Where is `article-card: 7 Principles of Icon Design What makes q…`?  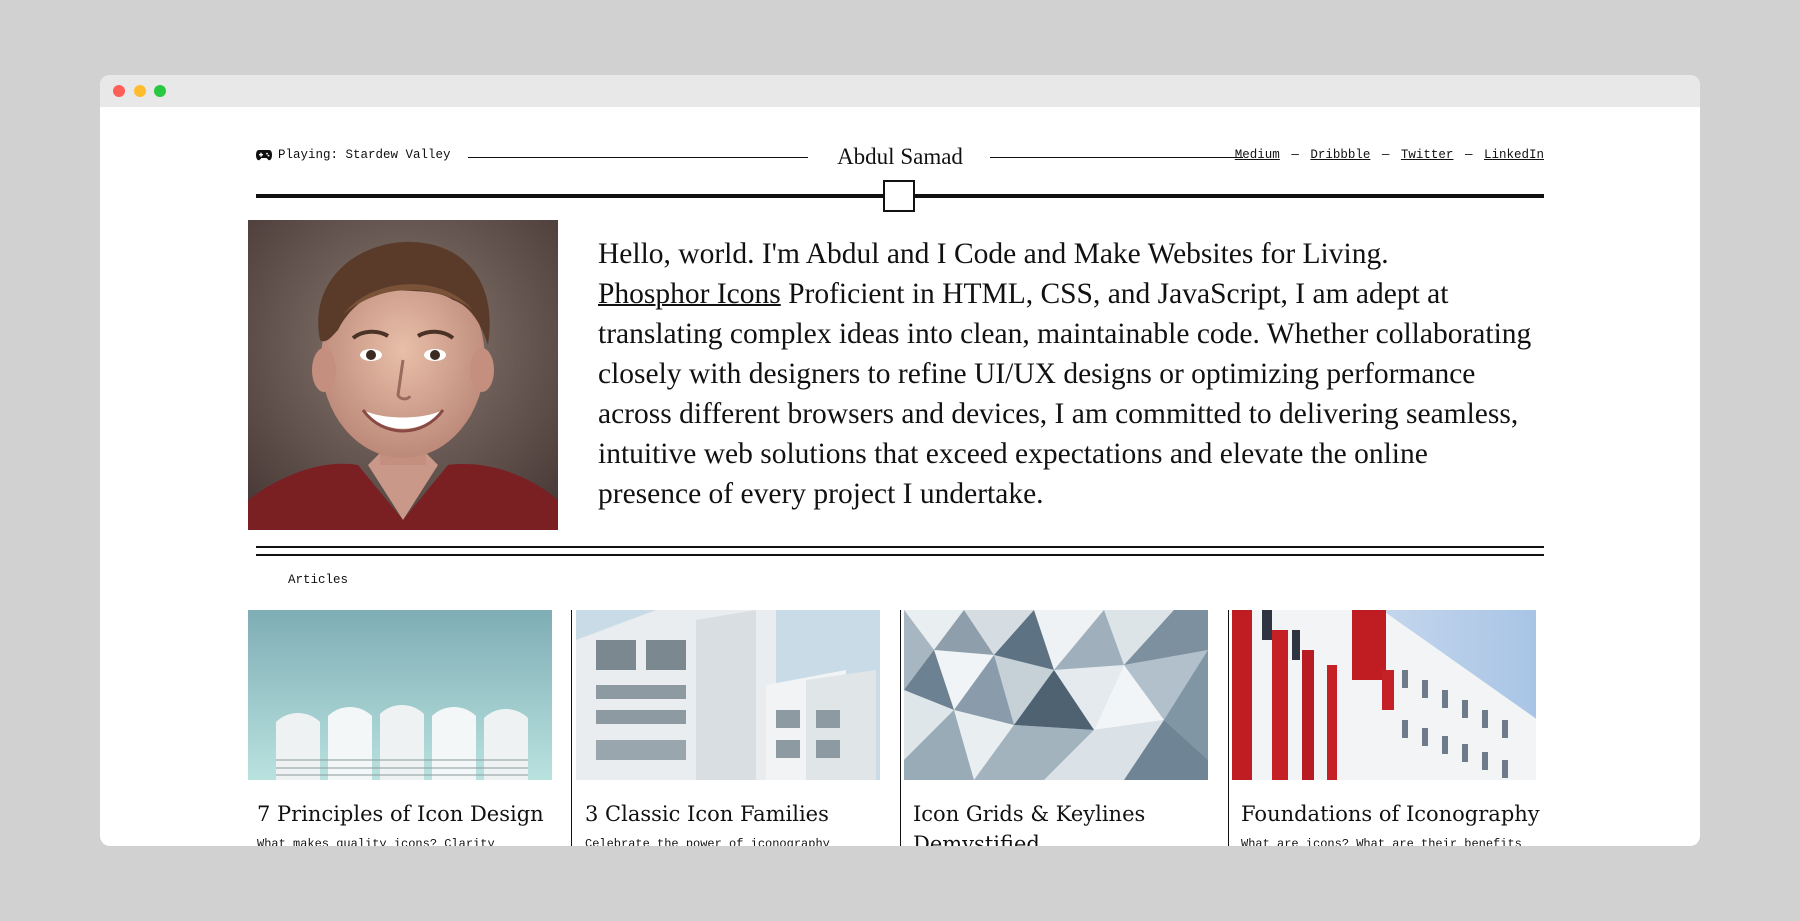 article-card: 7 Principles of Icon Design What makes q… is located at coordinates (400, 728).